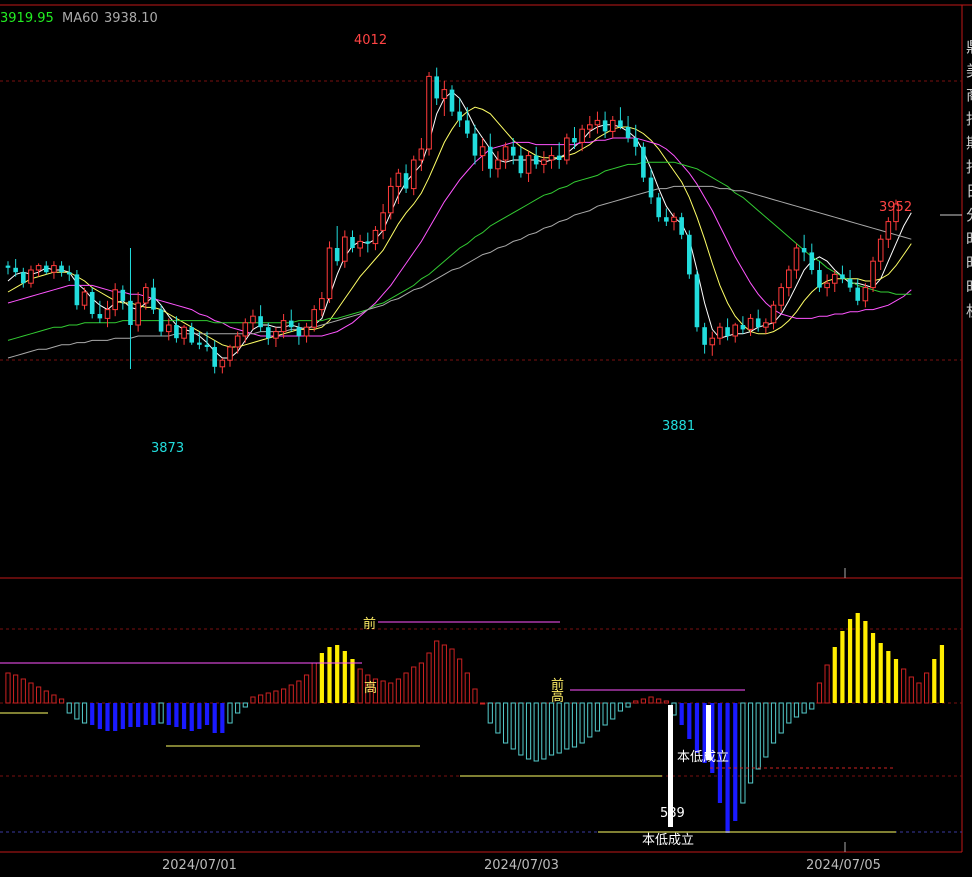 The image size is (972, 877). What do you see at coordinates (167, 448) in the screenshot?
I see `low-3873-label: 3873` at bounding box center [167, 448].